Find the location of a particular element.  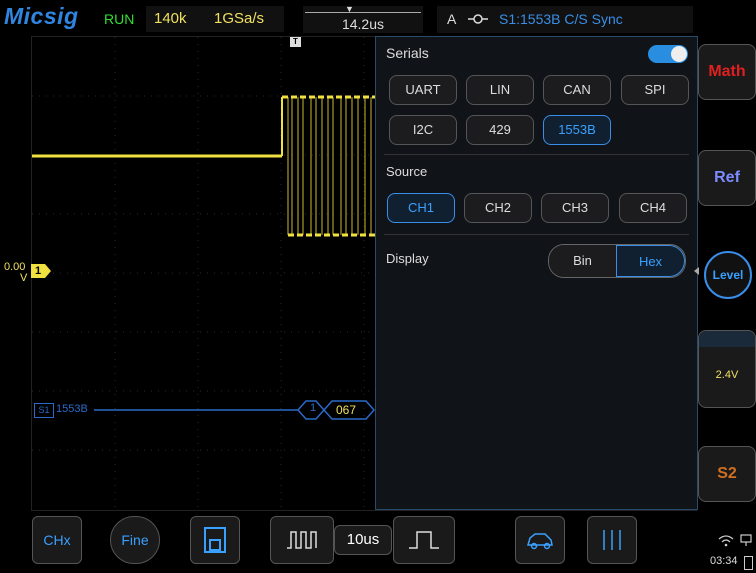

narrow-pulse-icon is located at coordinates (302, 540).